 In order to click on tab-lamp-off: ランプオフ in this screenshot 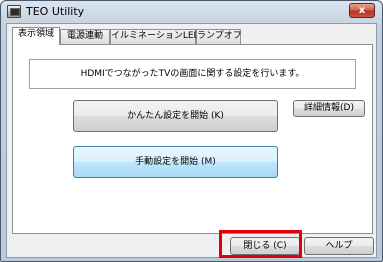, I will do `click(219, 36)`.